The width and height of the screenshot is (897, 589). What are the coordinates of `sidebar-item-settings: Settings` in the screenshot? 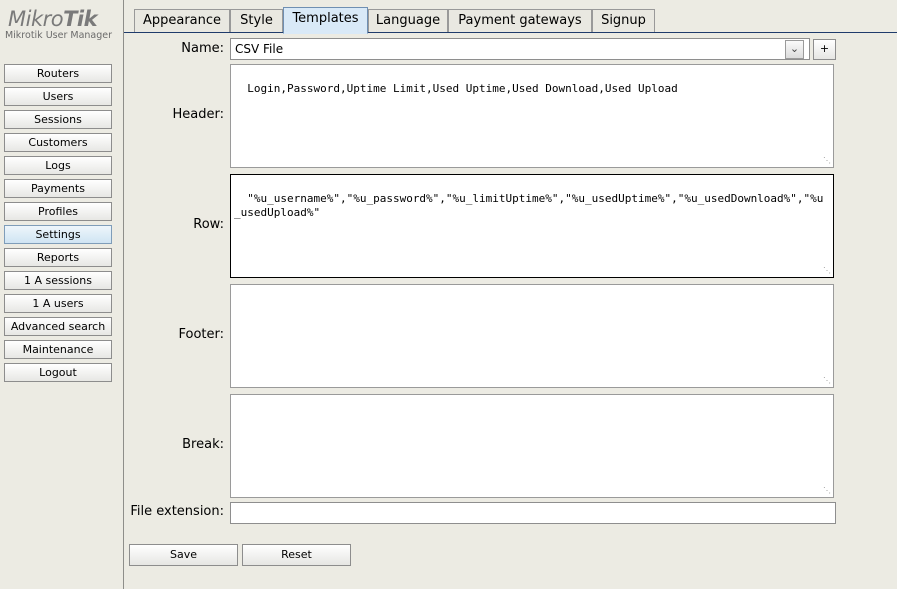 It's located at (58, 234).